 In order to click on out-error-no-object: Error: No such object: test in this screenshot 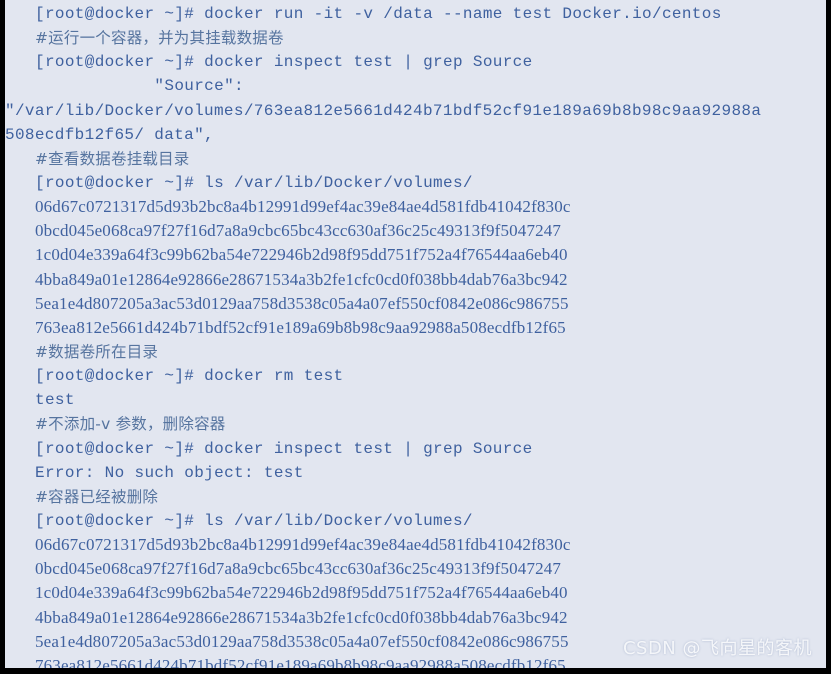, I will do `click(169, 472)`.